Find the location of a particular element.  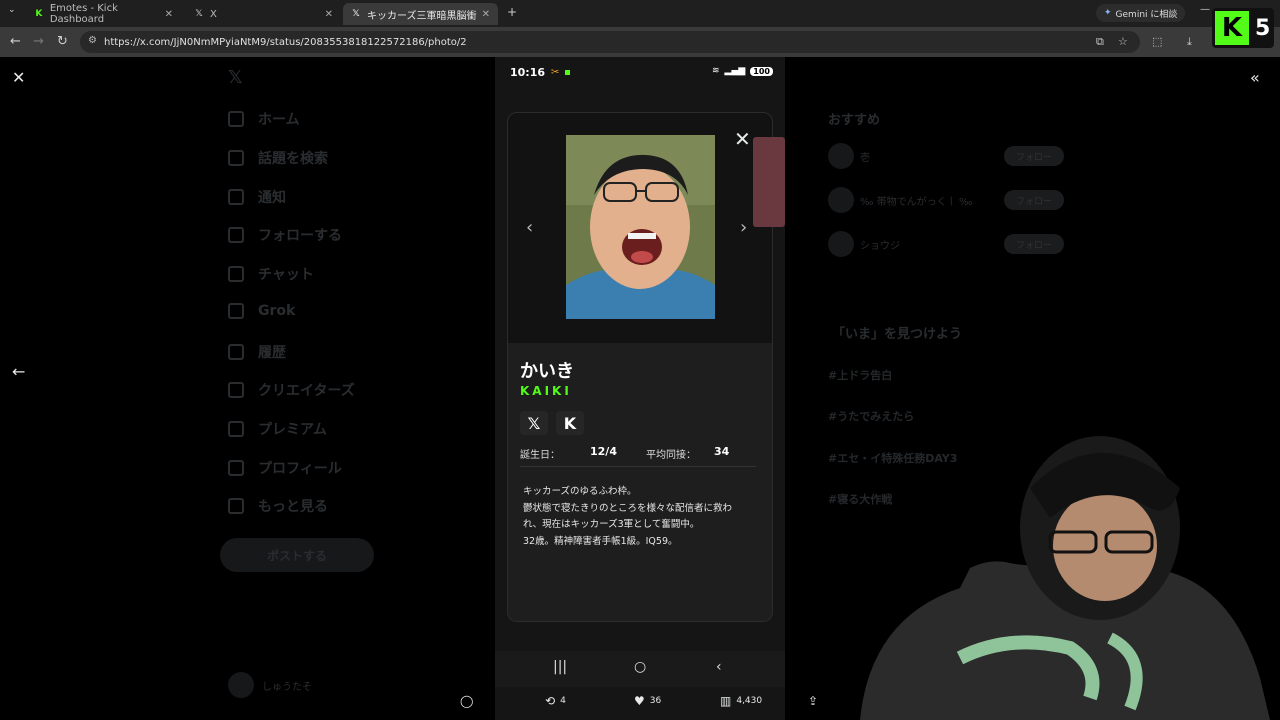

sidebar-item-chat: チャット is located at coordinates (271, 274).